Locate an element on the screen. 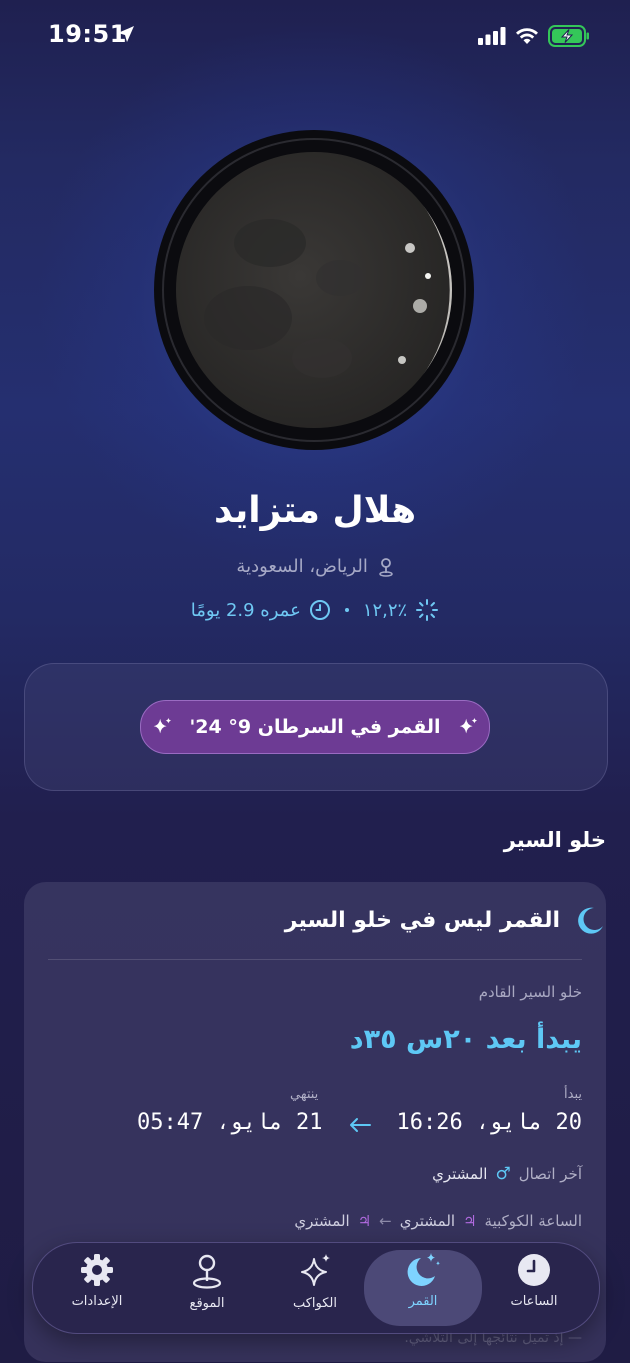 Image resolution: width=630 pixels, height=1363 pixels. wifi-icon is located at coordinates (527, 36).